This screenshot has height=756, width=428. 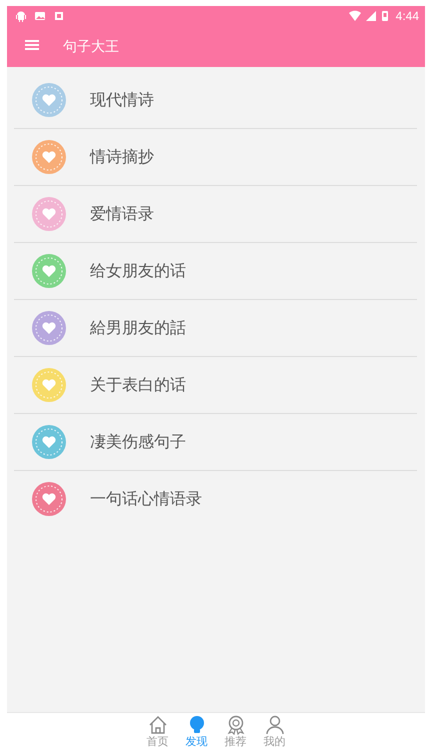 What do you see at coordinates (215, 499) in the screenshot?
I see `list-item: 一句话心情语录` at bounding box center [215, 499].